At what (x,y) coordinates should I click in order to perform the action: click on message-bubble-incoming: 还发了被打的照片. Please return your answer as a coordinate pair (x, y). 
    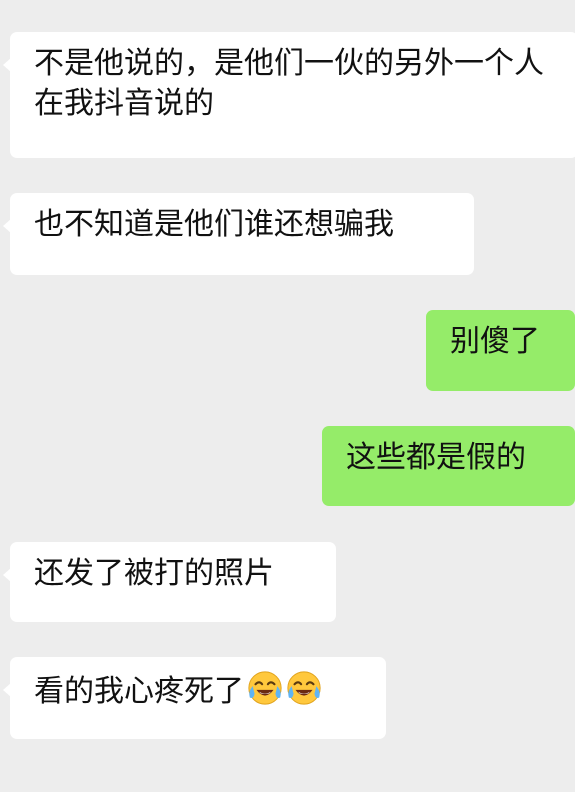
    Looking at the image, I should click on (169, 582).